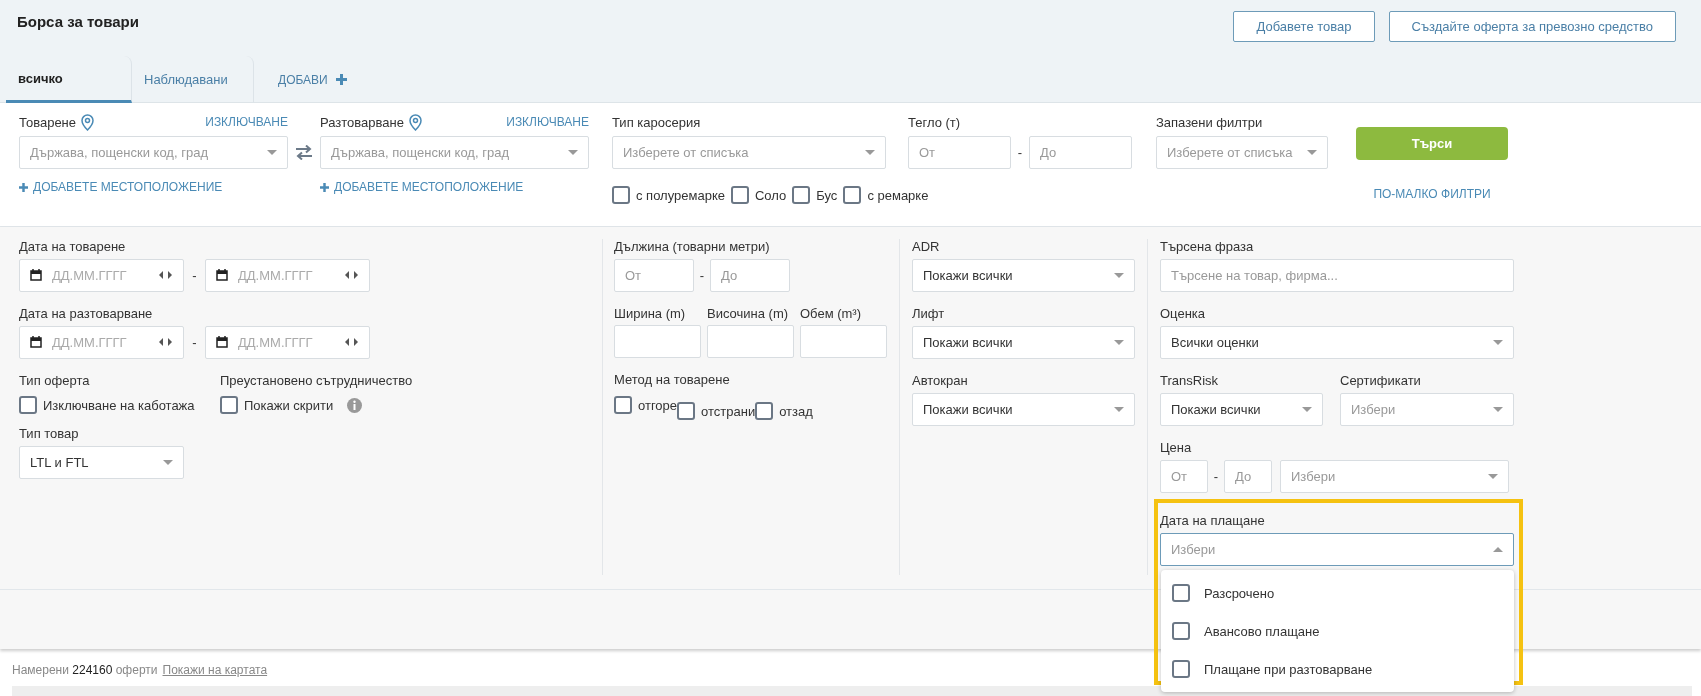  What do you see at coordinates (1432, 194) in the screenshot?
I see `fewer-filters-link: ПО-МАЛКО ФИЛТРИ` at bounding box center [1432, 194].